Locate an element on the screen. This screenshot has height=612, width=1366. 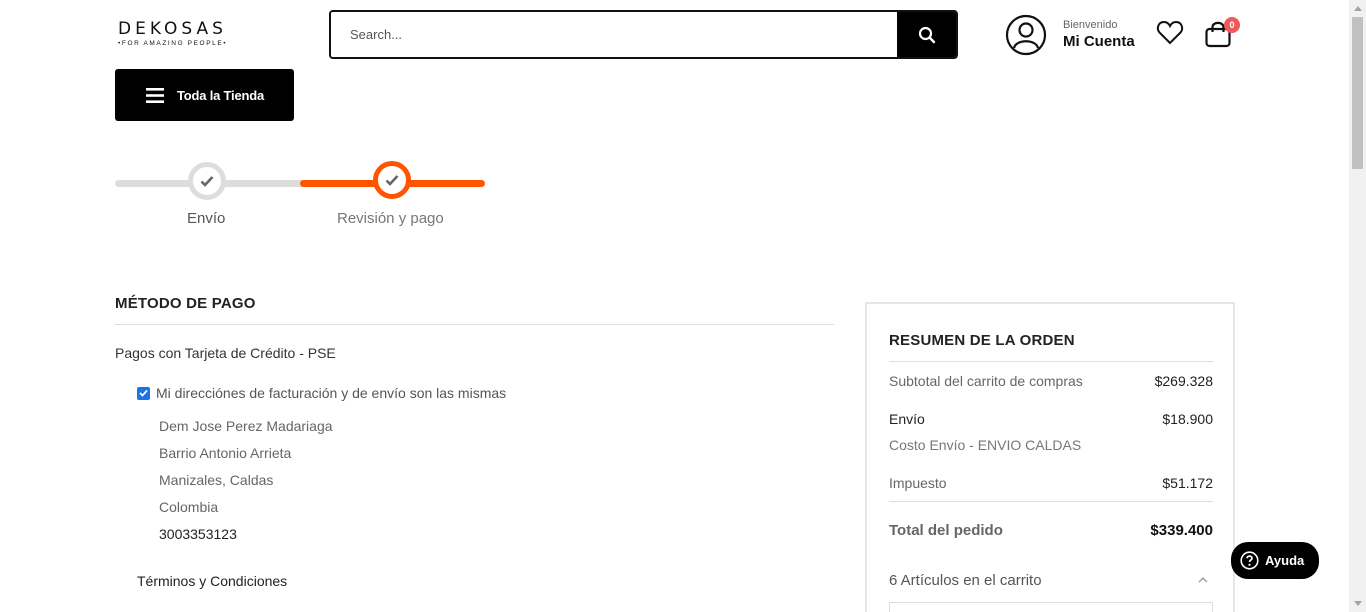
checkmark-icon is located at coordinates (143, 393).